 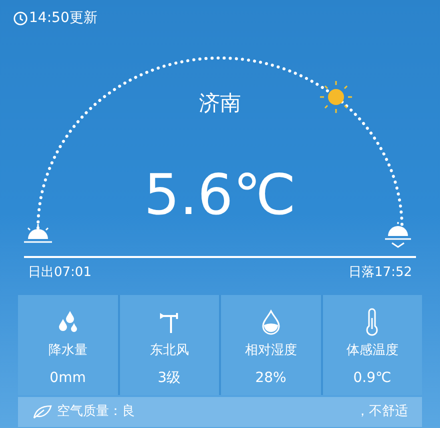 What do you see at coordinates (68, 351) in the screenshot?
I see `stat-label: 降水量` at bounding box center [68, 351].